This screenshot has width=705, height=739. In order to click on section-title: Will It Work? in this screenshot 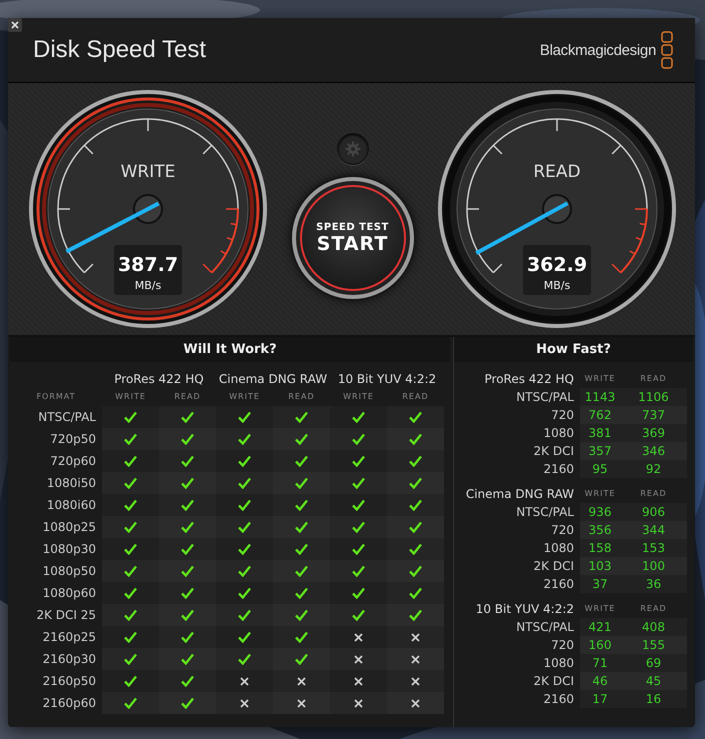, I will do `click(230, 349)`.